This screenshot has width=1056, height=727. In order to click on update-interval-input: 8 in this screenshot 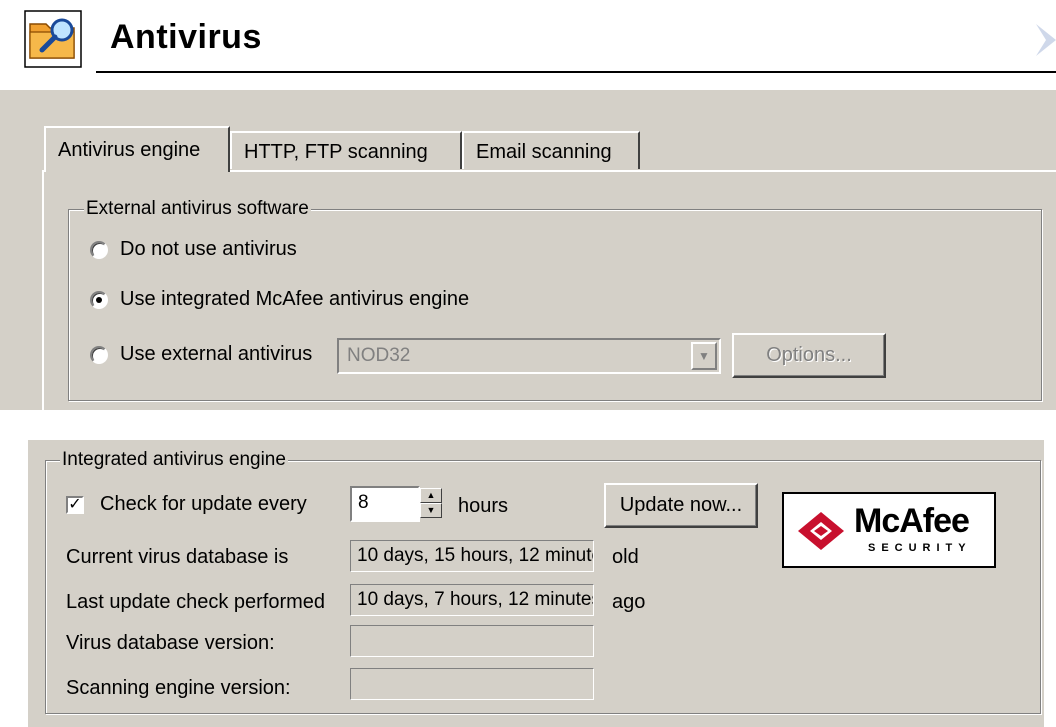, I will do `click(385, 504)`.